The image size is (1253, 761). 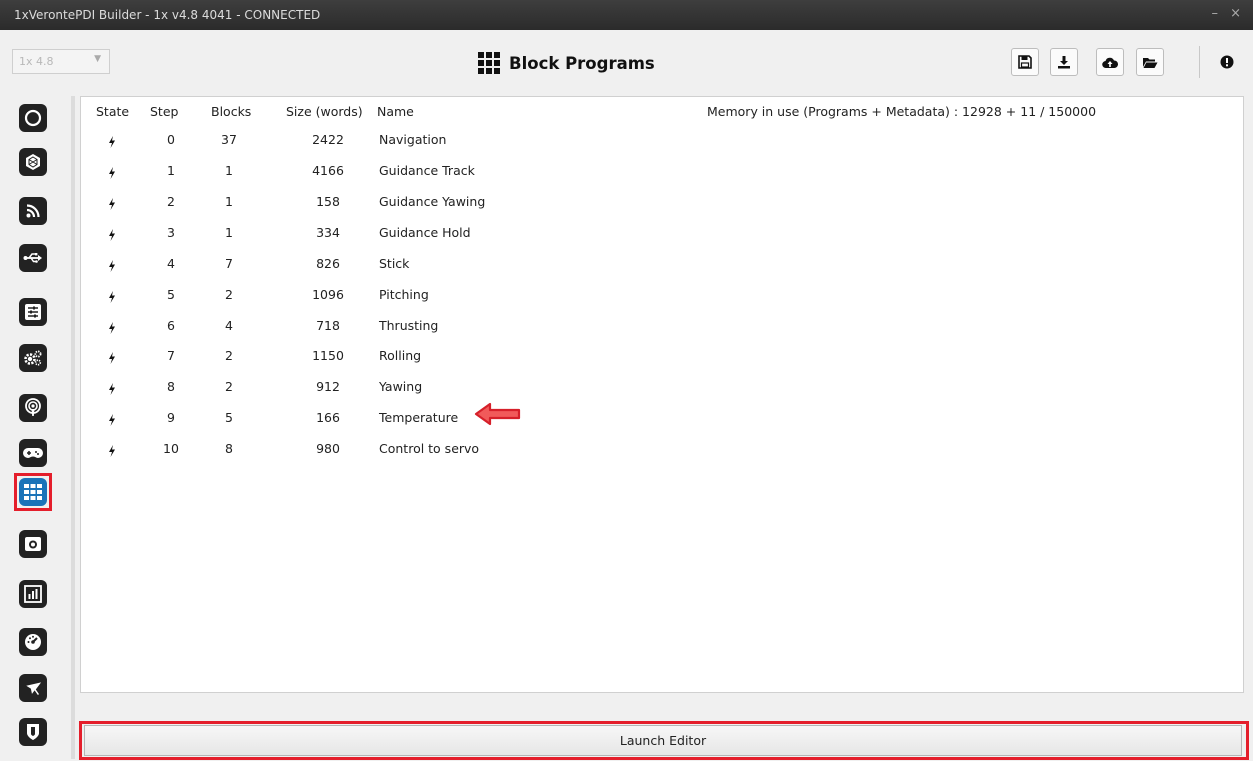 I want to click on sidebar-item-hexagon, so click(x=33, y=162).